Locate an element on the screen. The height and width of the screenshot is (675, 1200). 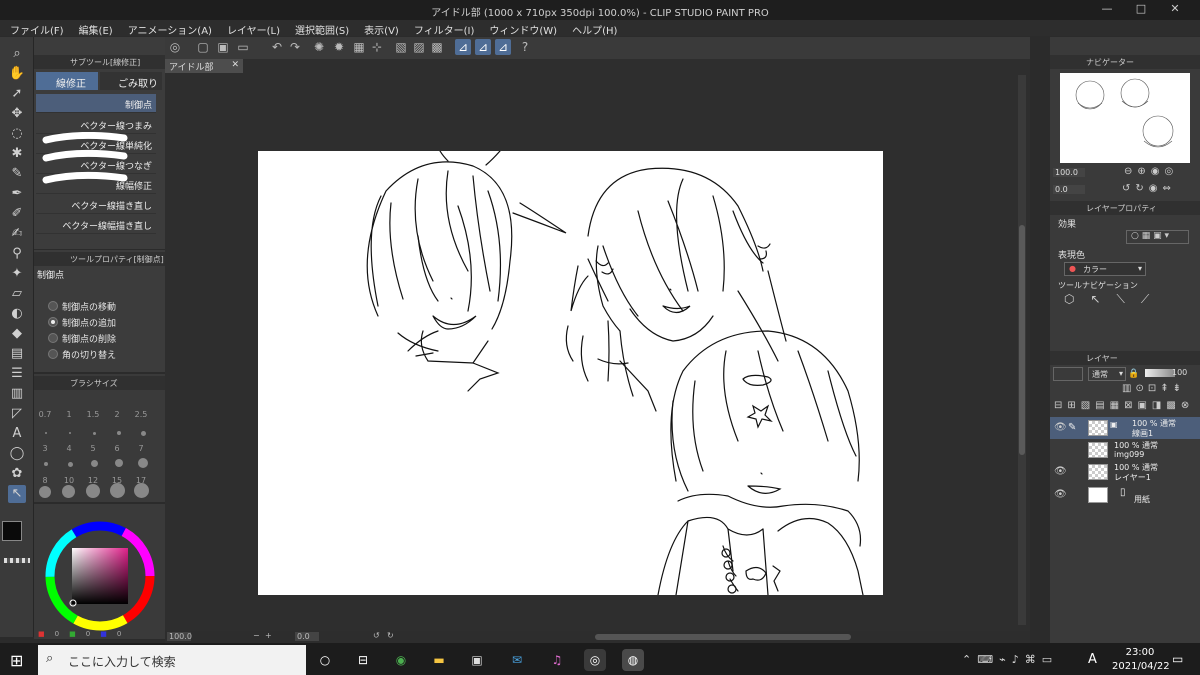
color-wheel is located at coordinates (100, 576).